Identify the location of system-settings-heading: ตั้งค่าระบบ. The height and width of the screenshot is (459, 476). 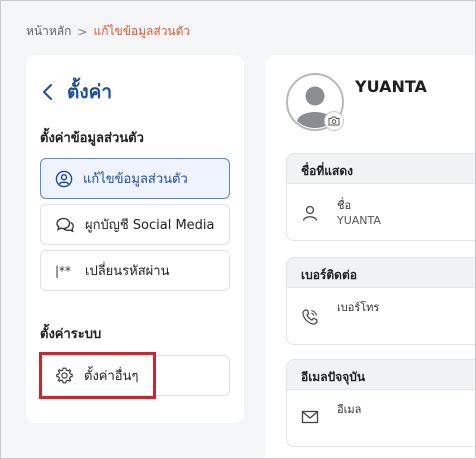
(71, 334).